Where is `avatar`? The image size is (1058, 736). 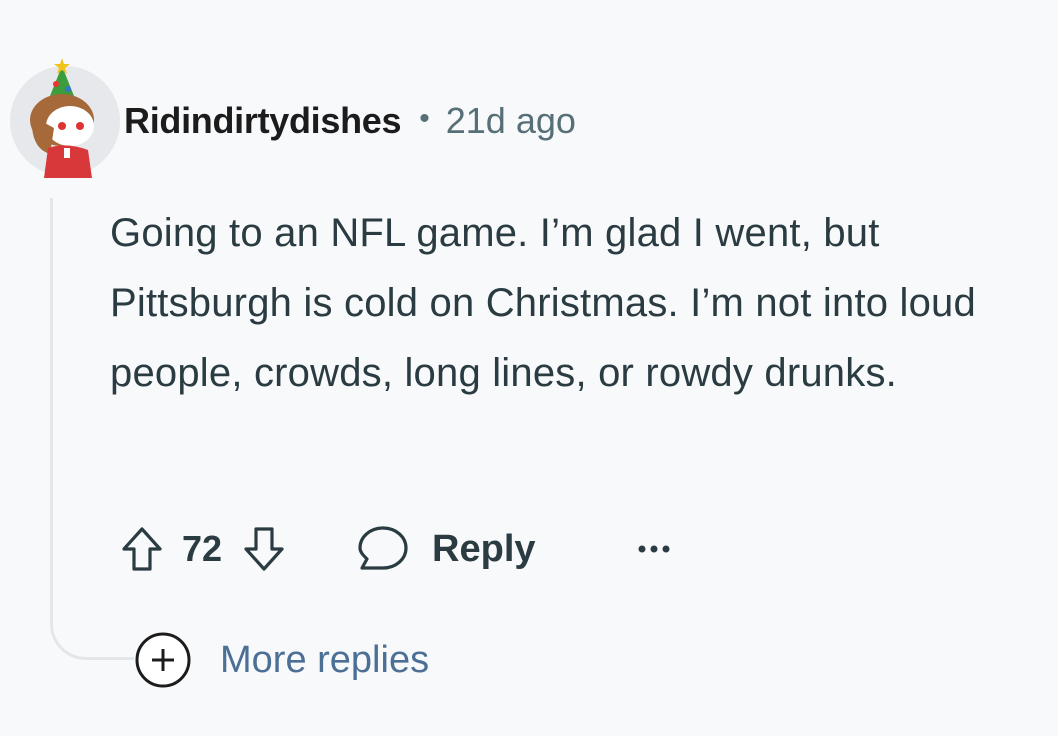
avatar is located at coordinates (65, 118).